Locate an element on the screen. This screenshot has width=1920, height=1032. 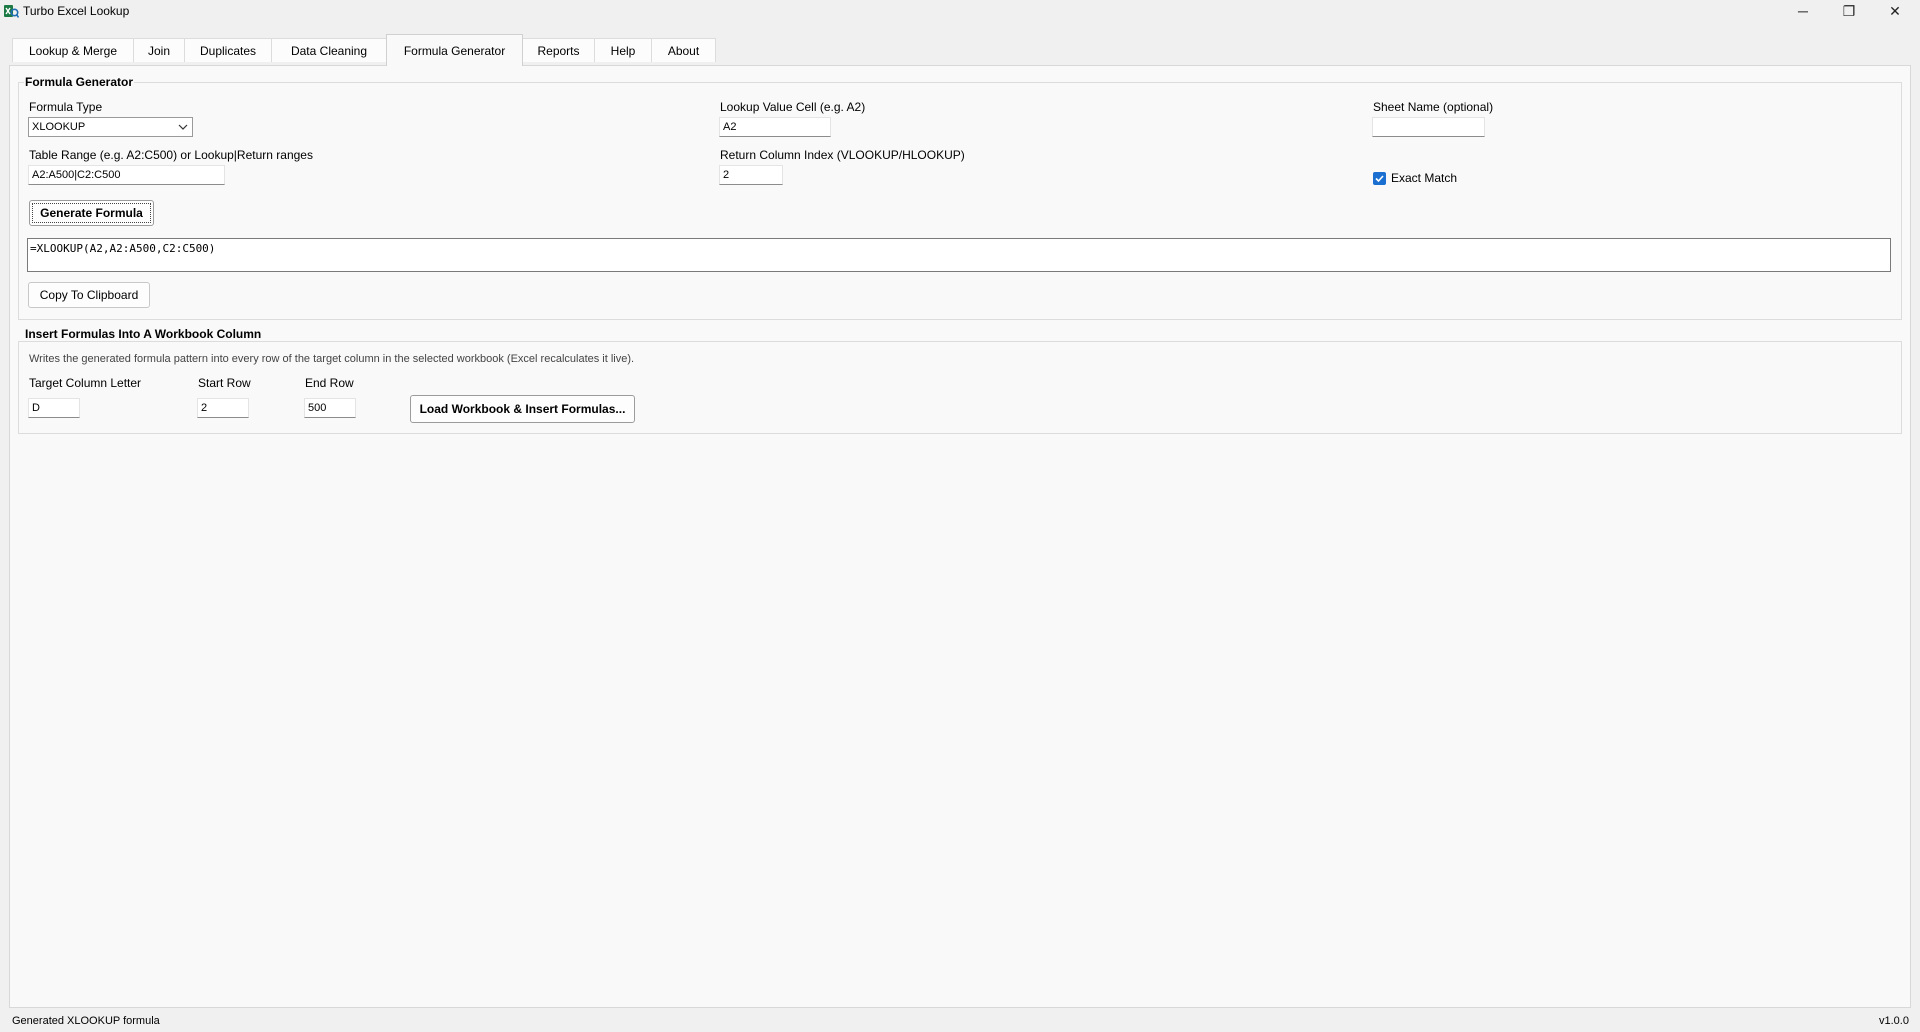
tab-help: Help is located at coordinates (623, 50).